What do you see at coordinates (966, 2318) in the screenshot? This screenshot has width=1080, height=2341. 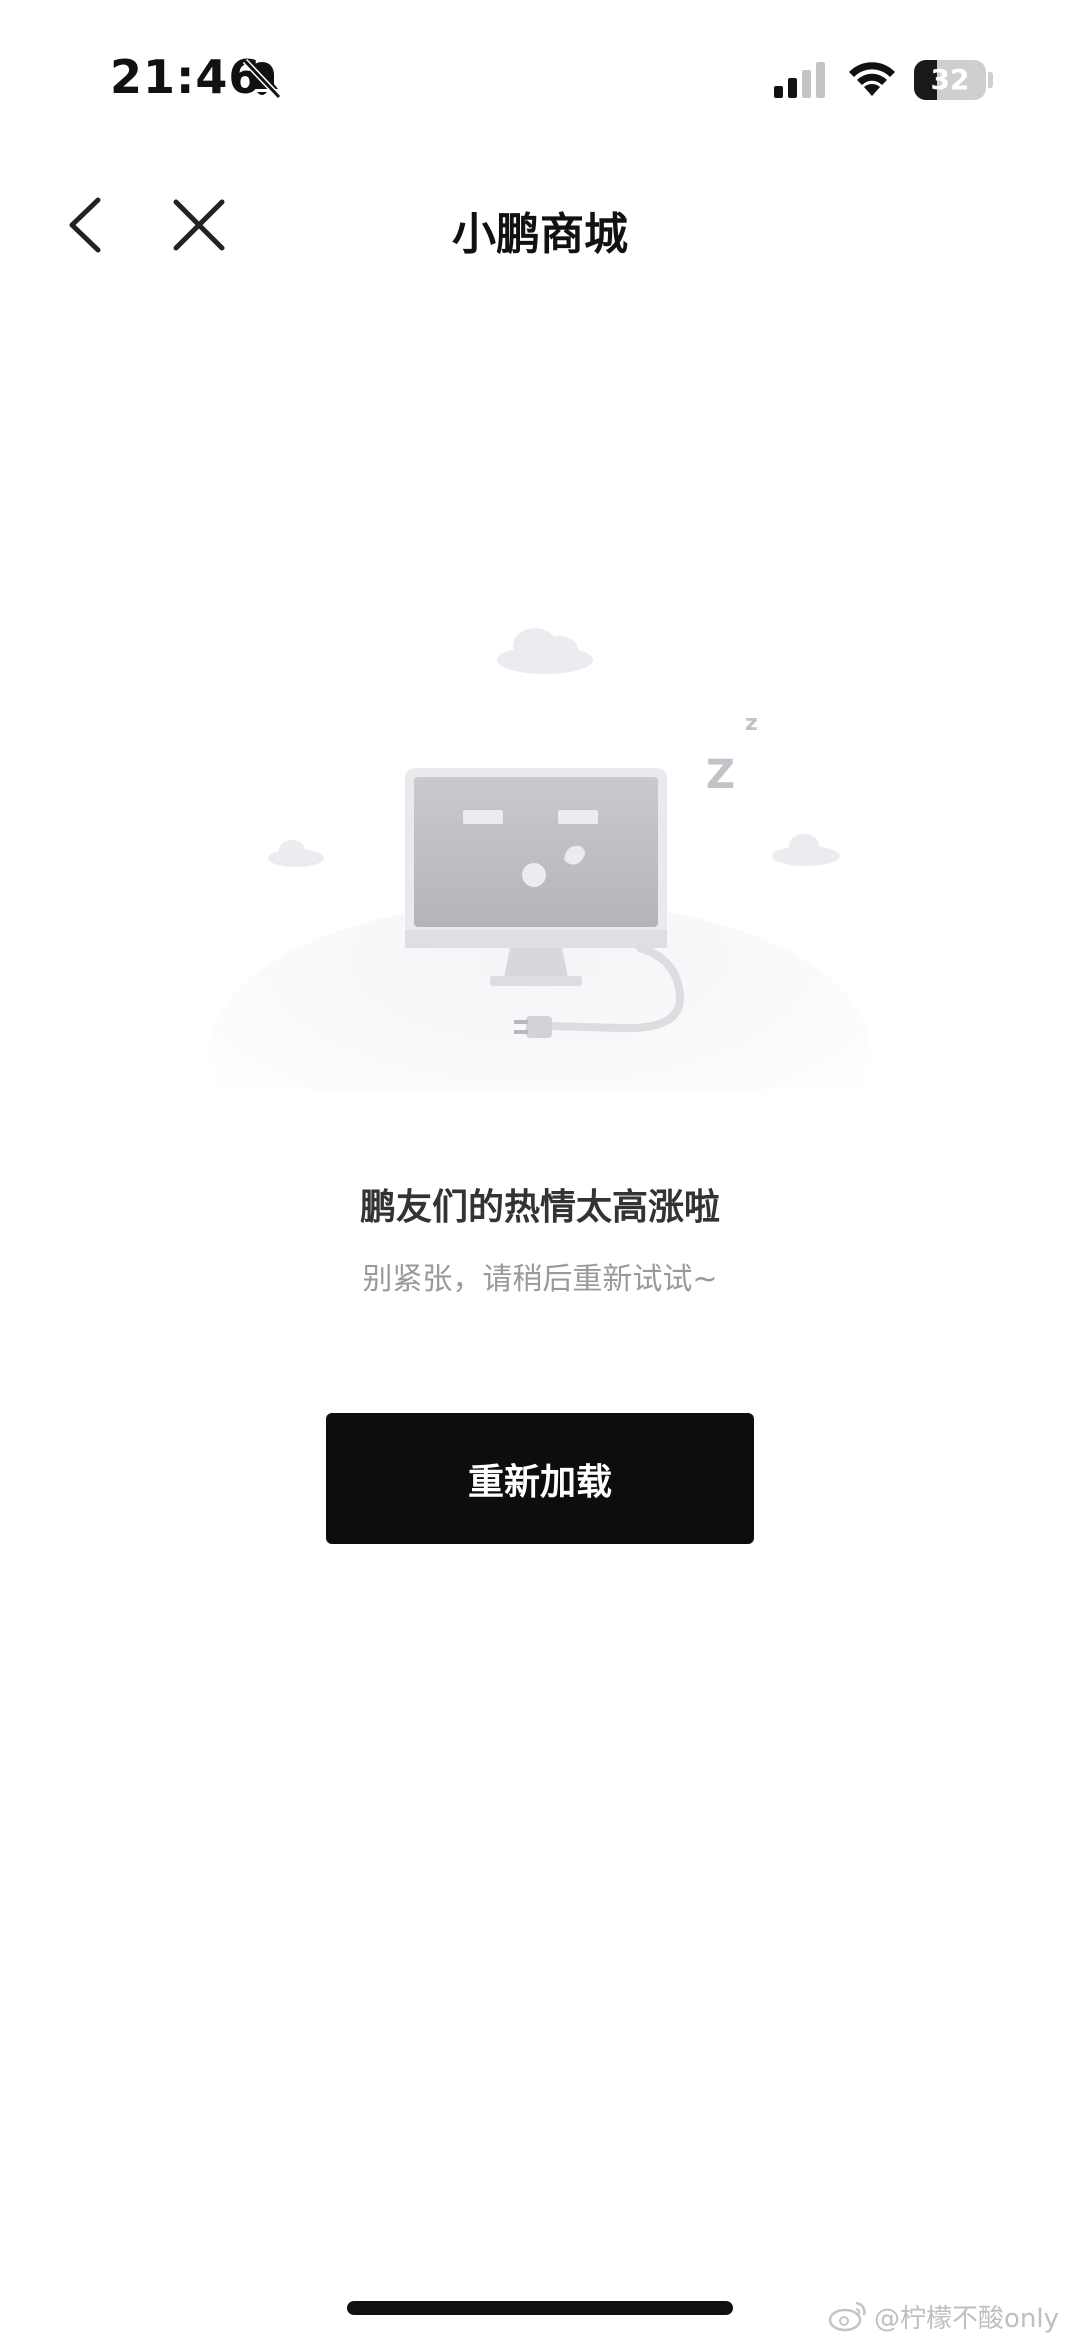 I see `watermark-text: @柠檬不酸only` at bounding box center [966, 2318].